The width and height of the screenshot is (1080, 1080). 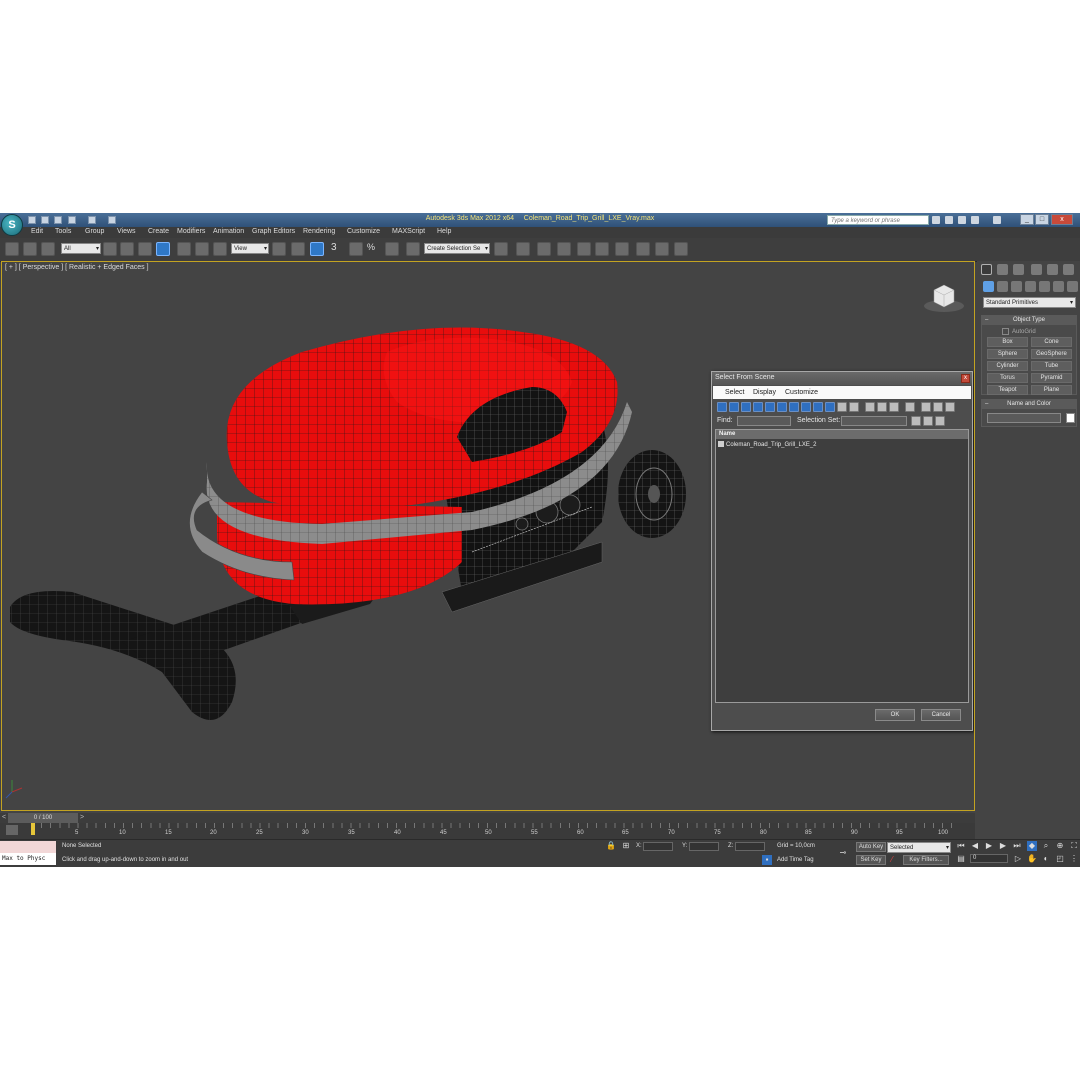 What do you see at coordinates (1003, 846) in the screenshot?
I see `next-frame-icon: ▶` at bounding box center [1003, 846].